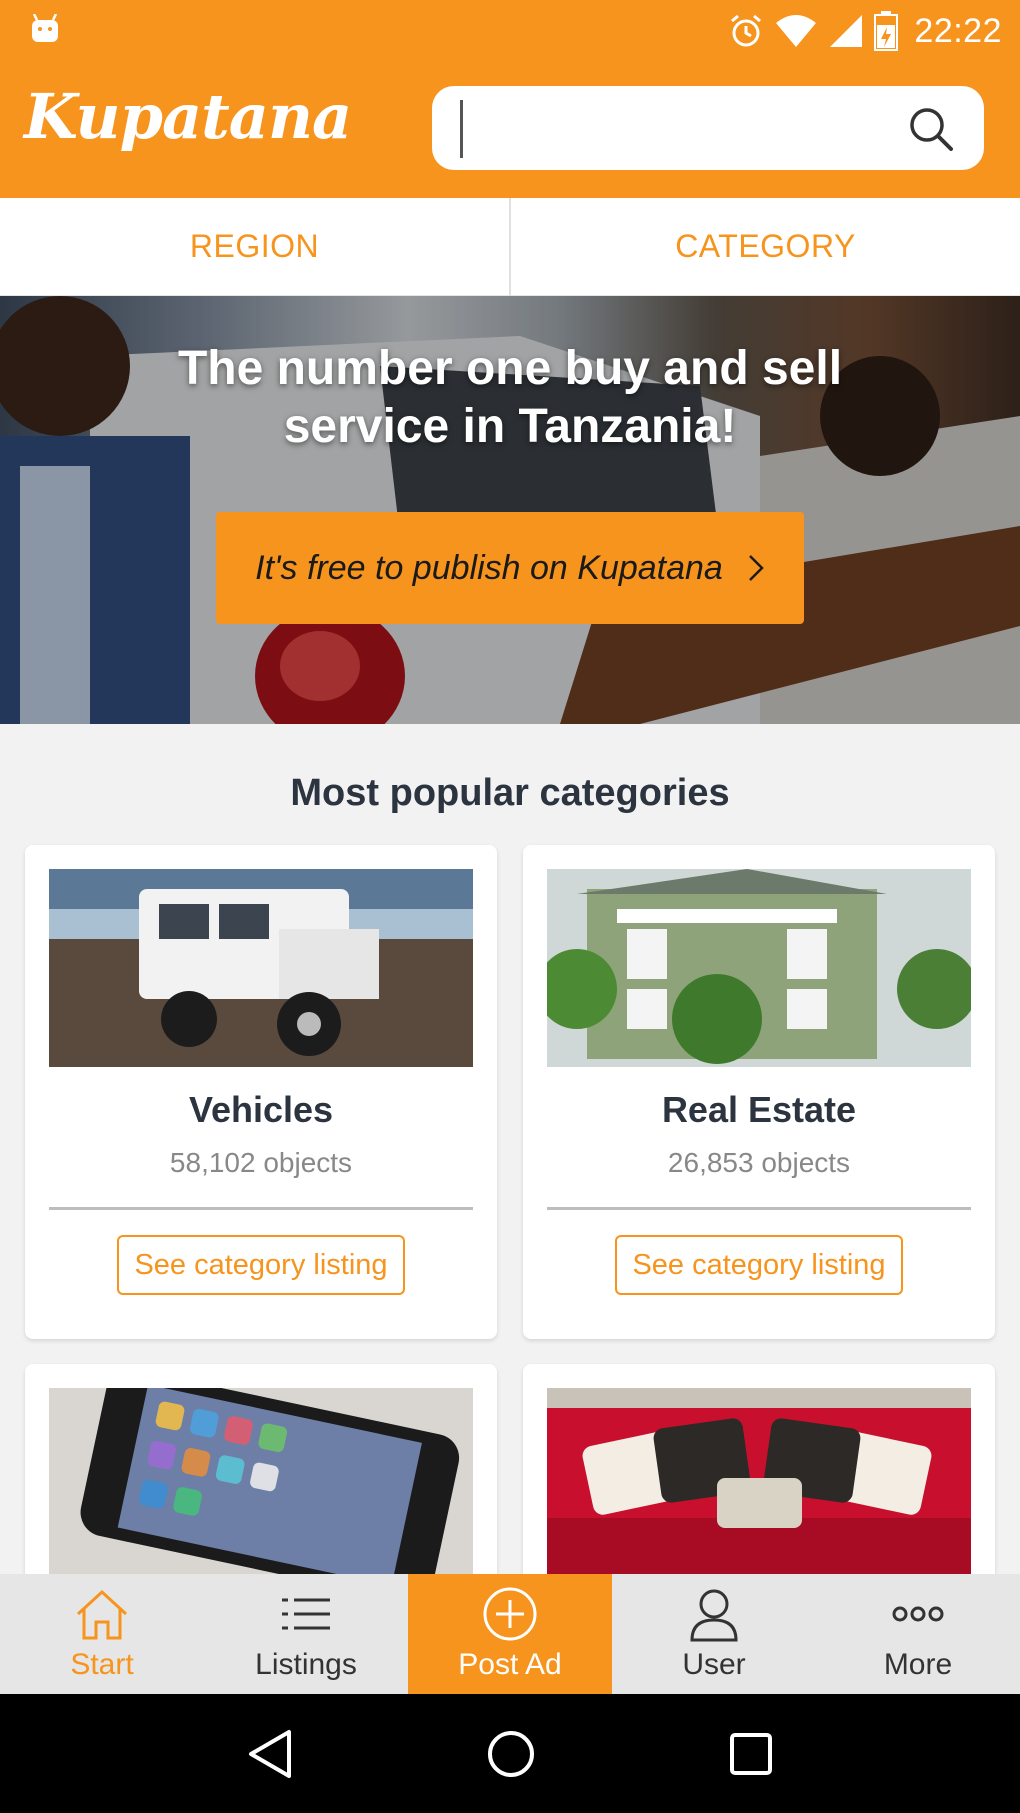 Image resolution: width=1020 pixels, height=1813 pixels. What do you see at coordinates (102, 1614) in the screenshot?
I see `home-icon` at bounding box center [102, 1614].